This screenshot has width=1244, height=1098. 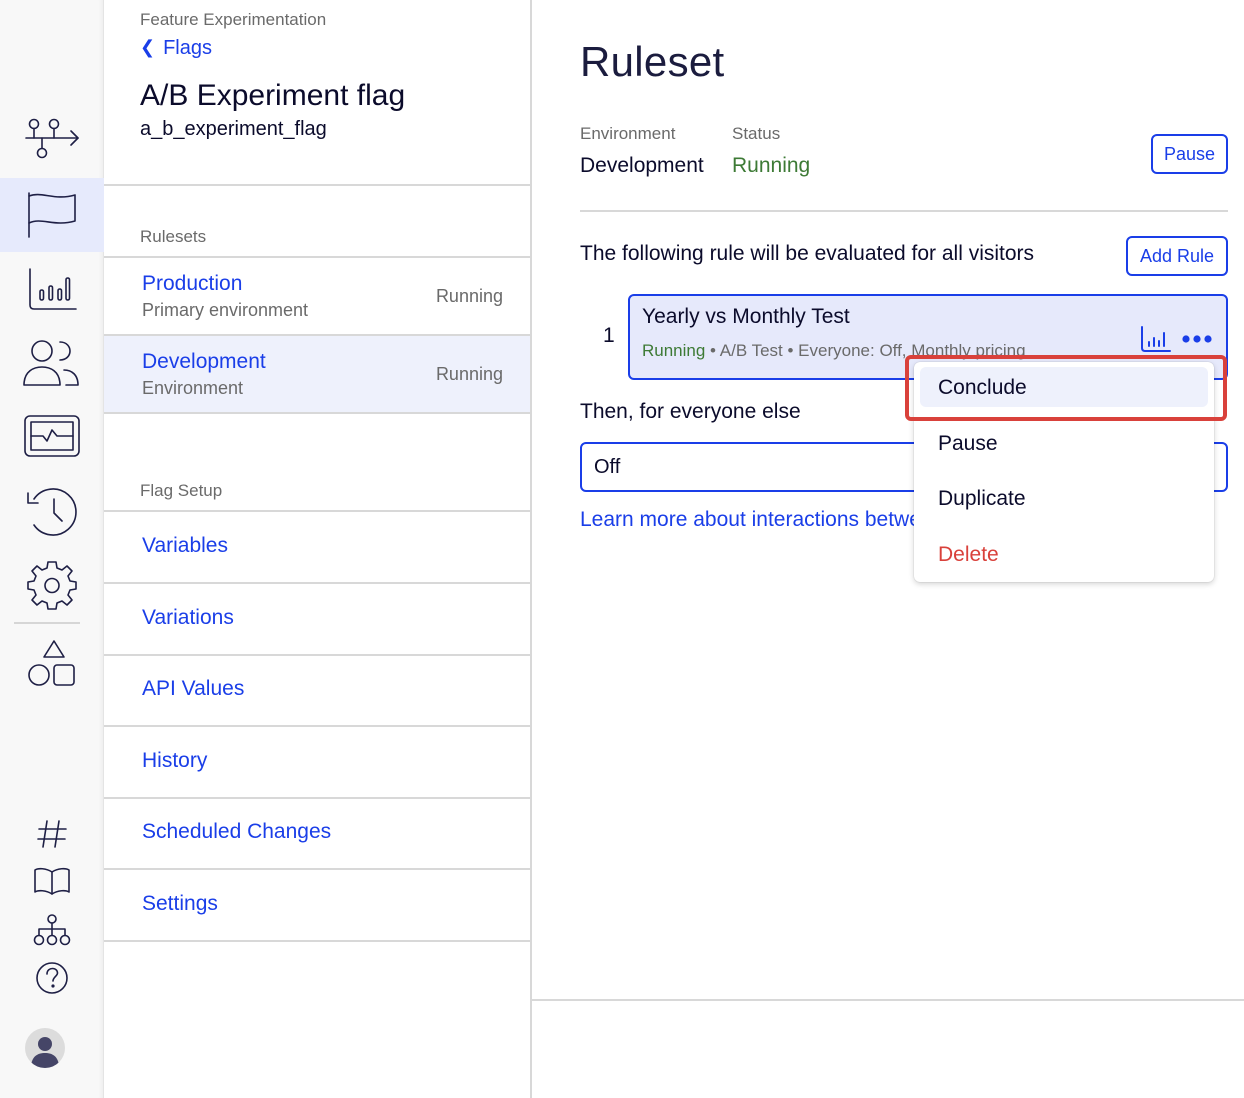 I want to click on setup-item-label: Variables, so click(x=185, y=545).